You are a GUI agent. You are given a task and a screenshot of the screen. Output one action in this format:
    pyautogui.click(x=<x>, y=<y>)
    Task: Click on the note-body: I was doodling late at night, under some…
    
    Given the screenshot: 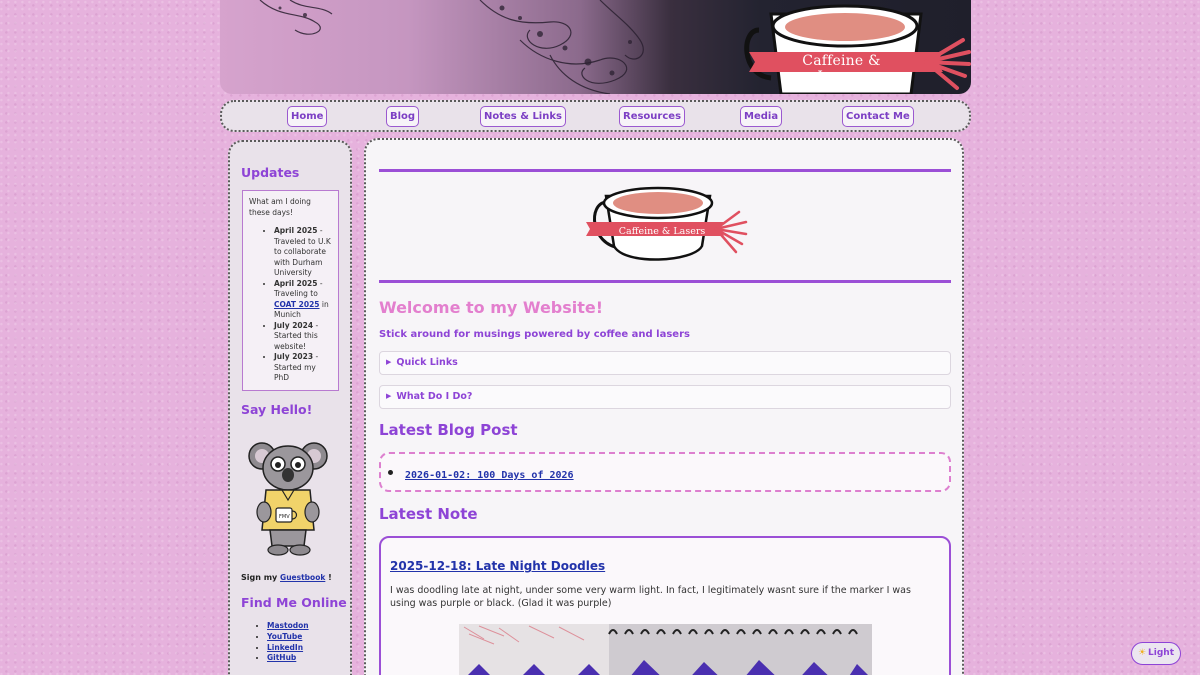 What is the action you would take?
    pyautogui.click(x=650, y=597)
    